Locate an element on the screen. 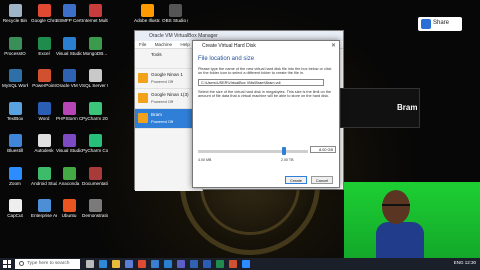 The image size is (480, 270). zoom-icon is located at coordinates (246, 264).